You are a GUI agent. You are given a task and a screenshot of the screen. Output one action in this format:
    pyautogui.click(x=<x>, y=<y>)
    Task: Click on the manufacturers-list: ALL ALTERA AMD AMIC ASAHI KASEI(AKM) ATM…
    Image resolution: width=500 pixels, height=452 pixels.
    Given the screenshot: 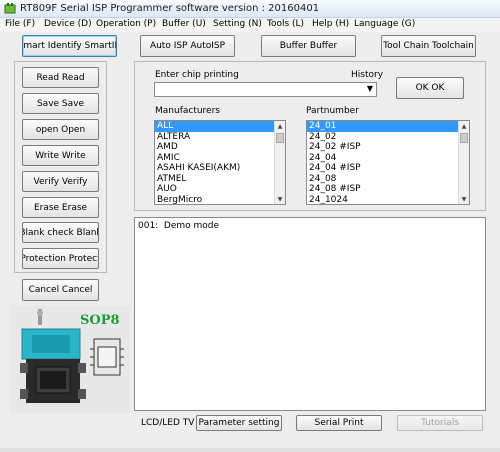 What is the action you would take?
    pyautogui.click(x=220, y=162)
    